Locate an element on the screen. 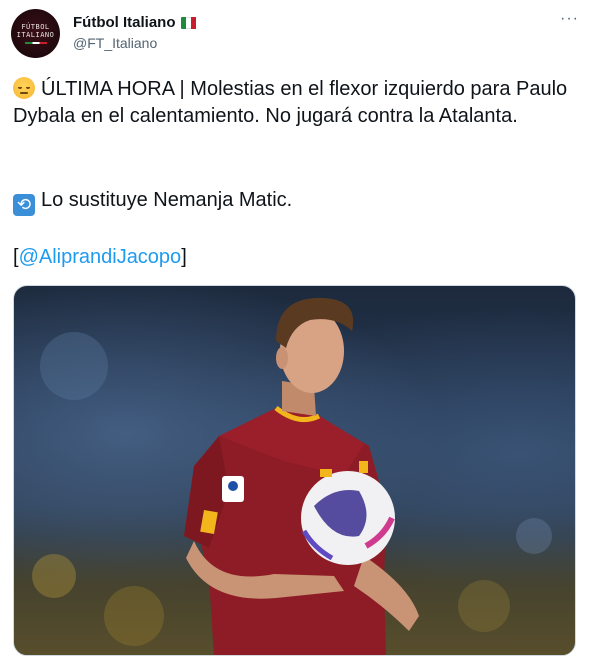  credit-mention-link: @AliprandiJacopo is located at coordinates (100, 257).